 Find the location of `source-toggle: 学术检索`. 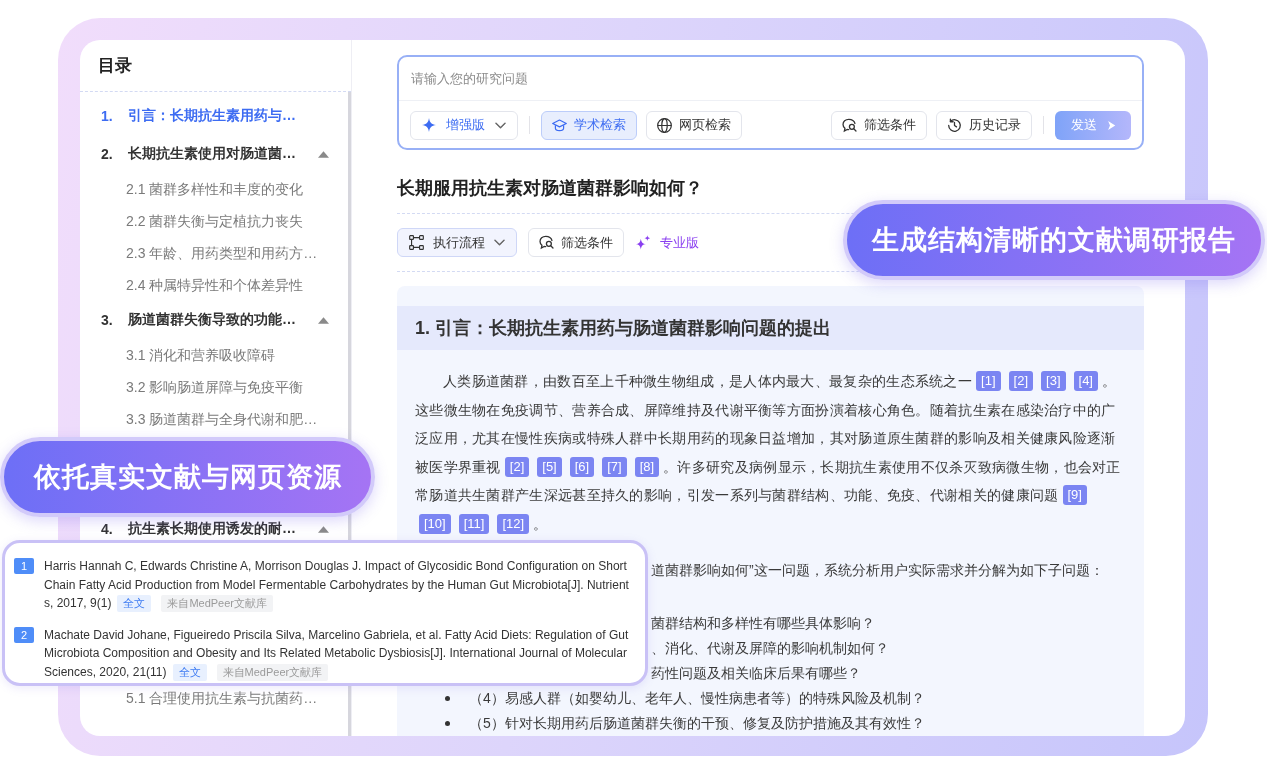

source-toggle: 学术检索 is located at coordinates (589, 125).